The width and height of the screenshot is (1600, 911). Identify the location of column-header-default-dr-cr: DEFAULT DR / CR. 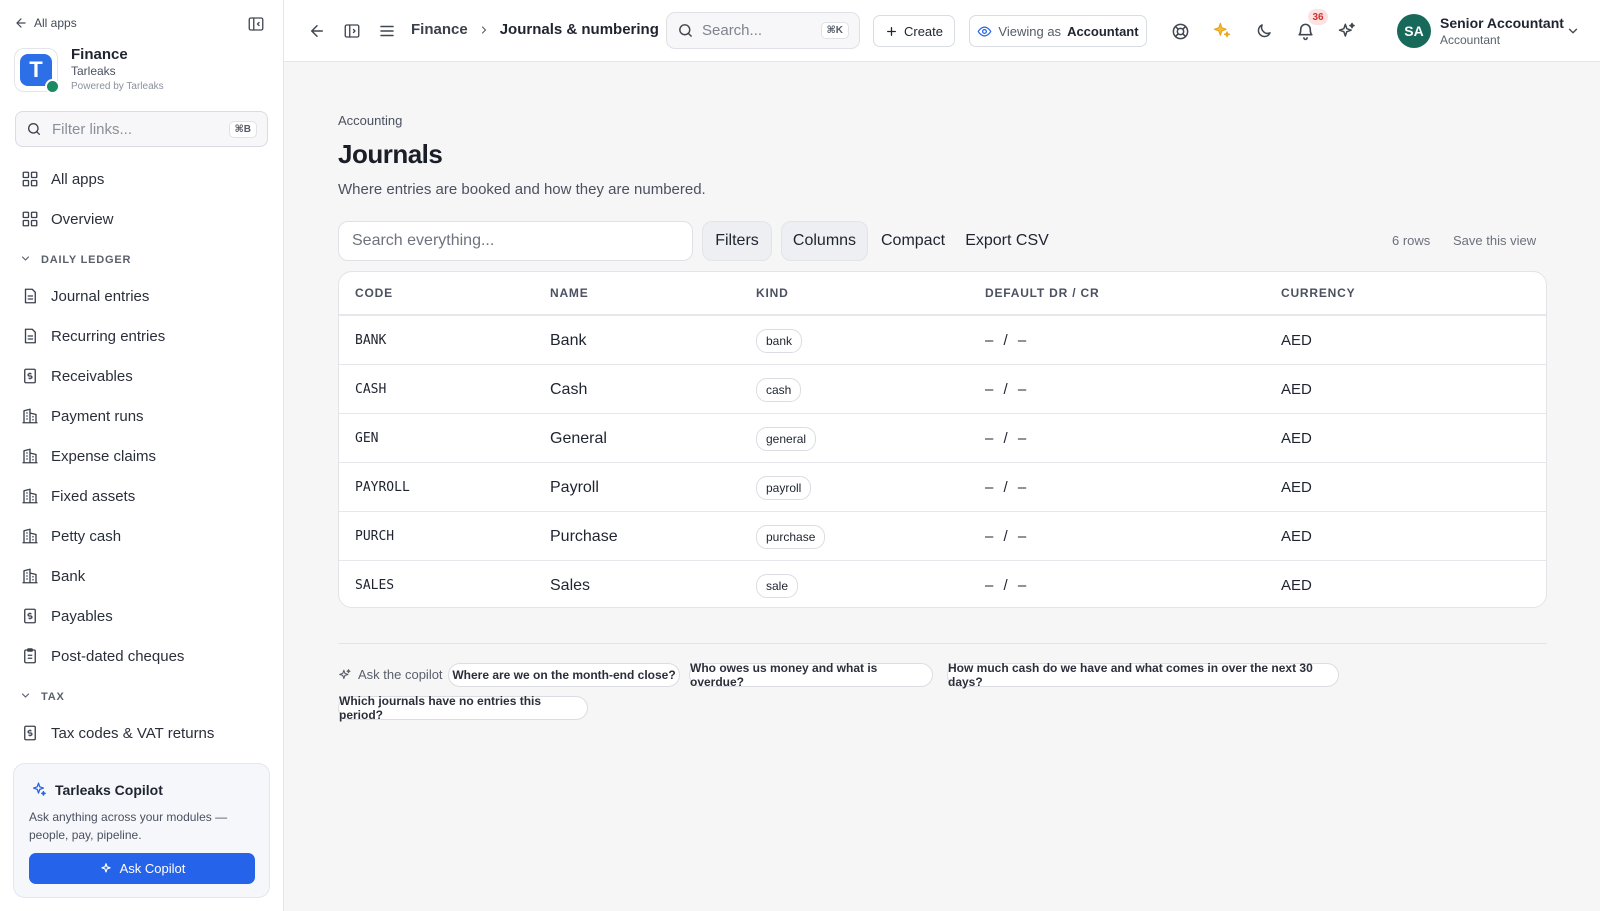
(1042, 293).